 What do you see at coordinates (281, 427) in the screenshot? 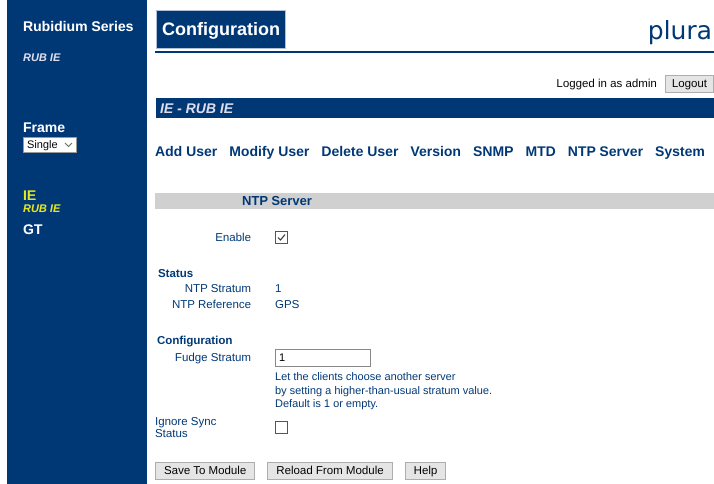
I see `ignore-sync-checkbox` at bounding box center [281, 427].